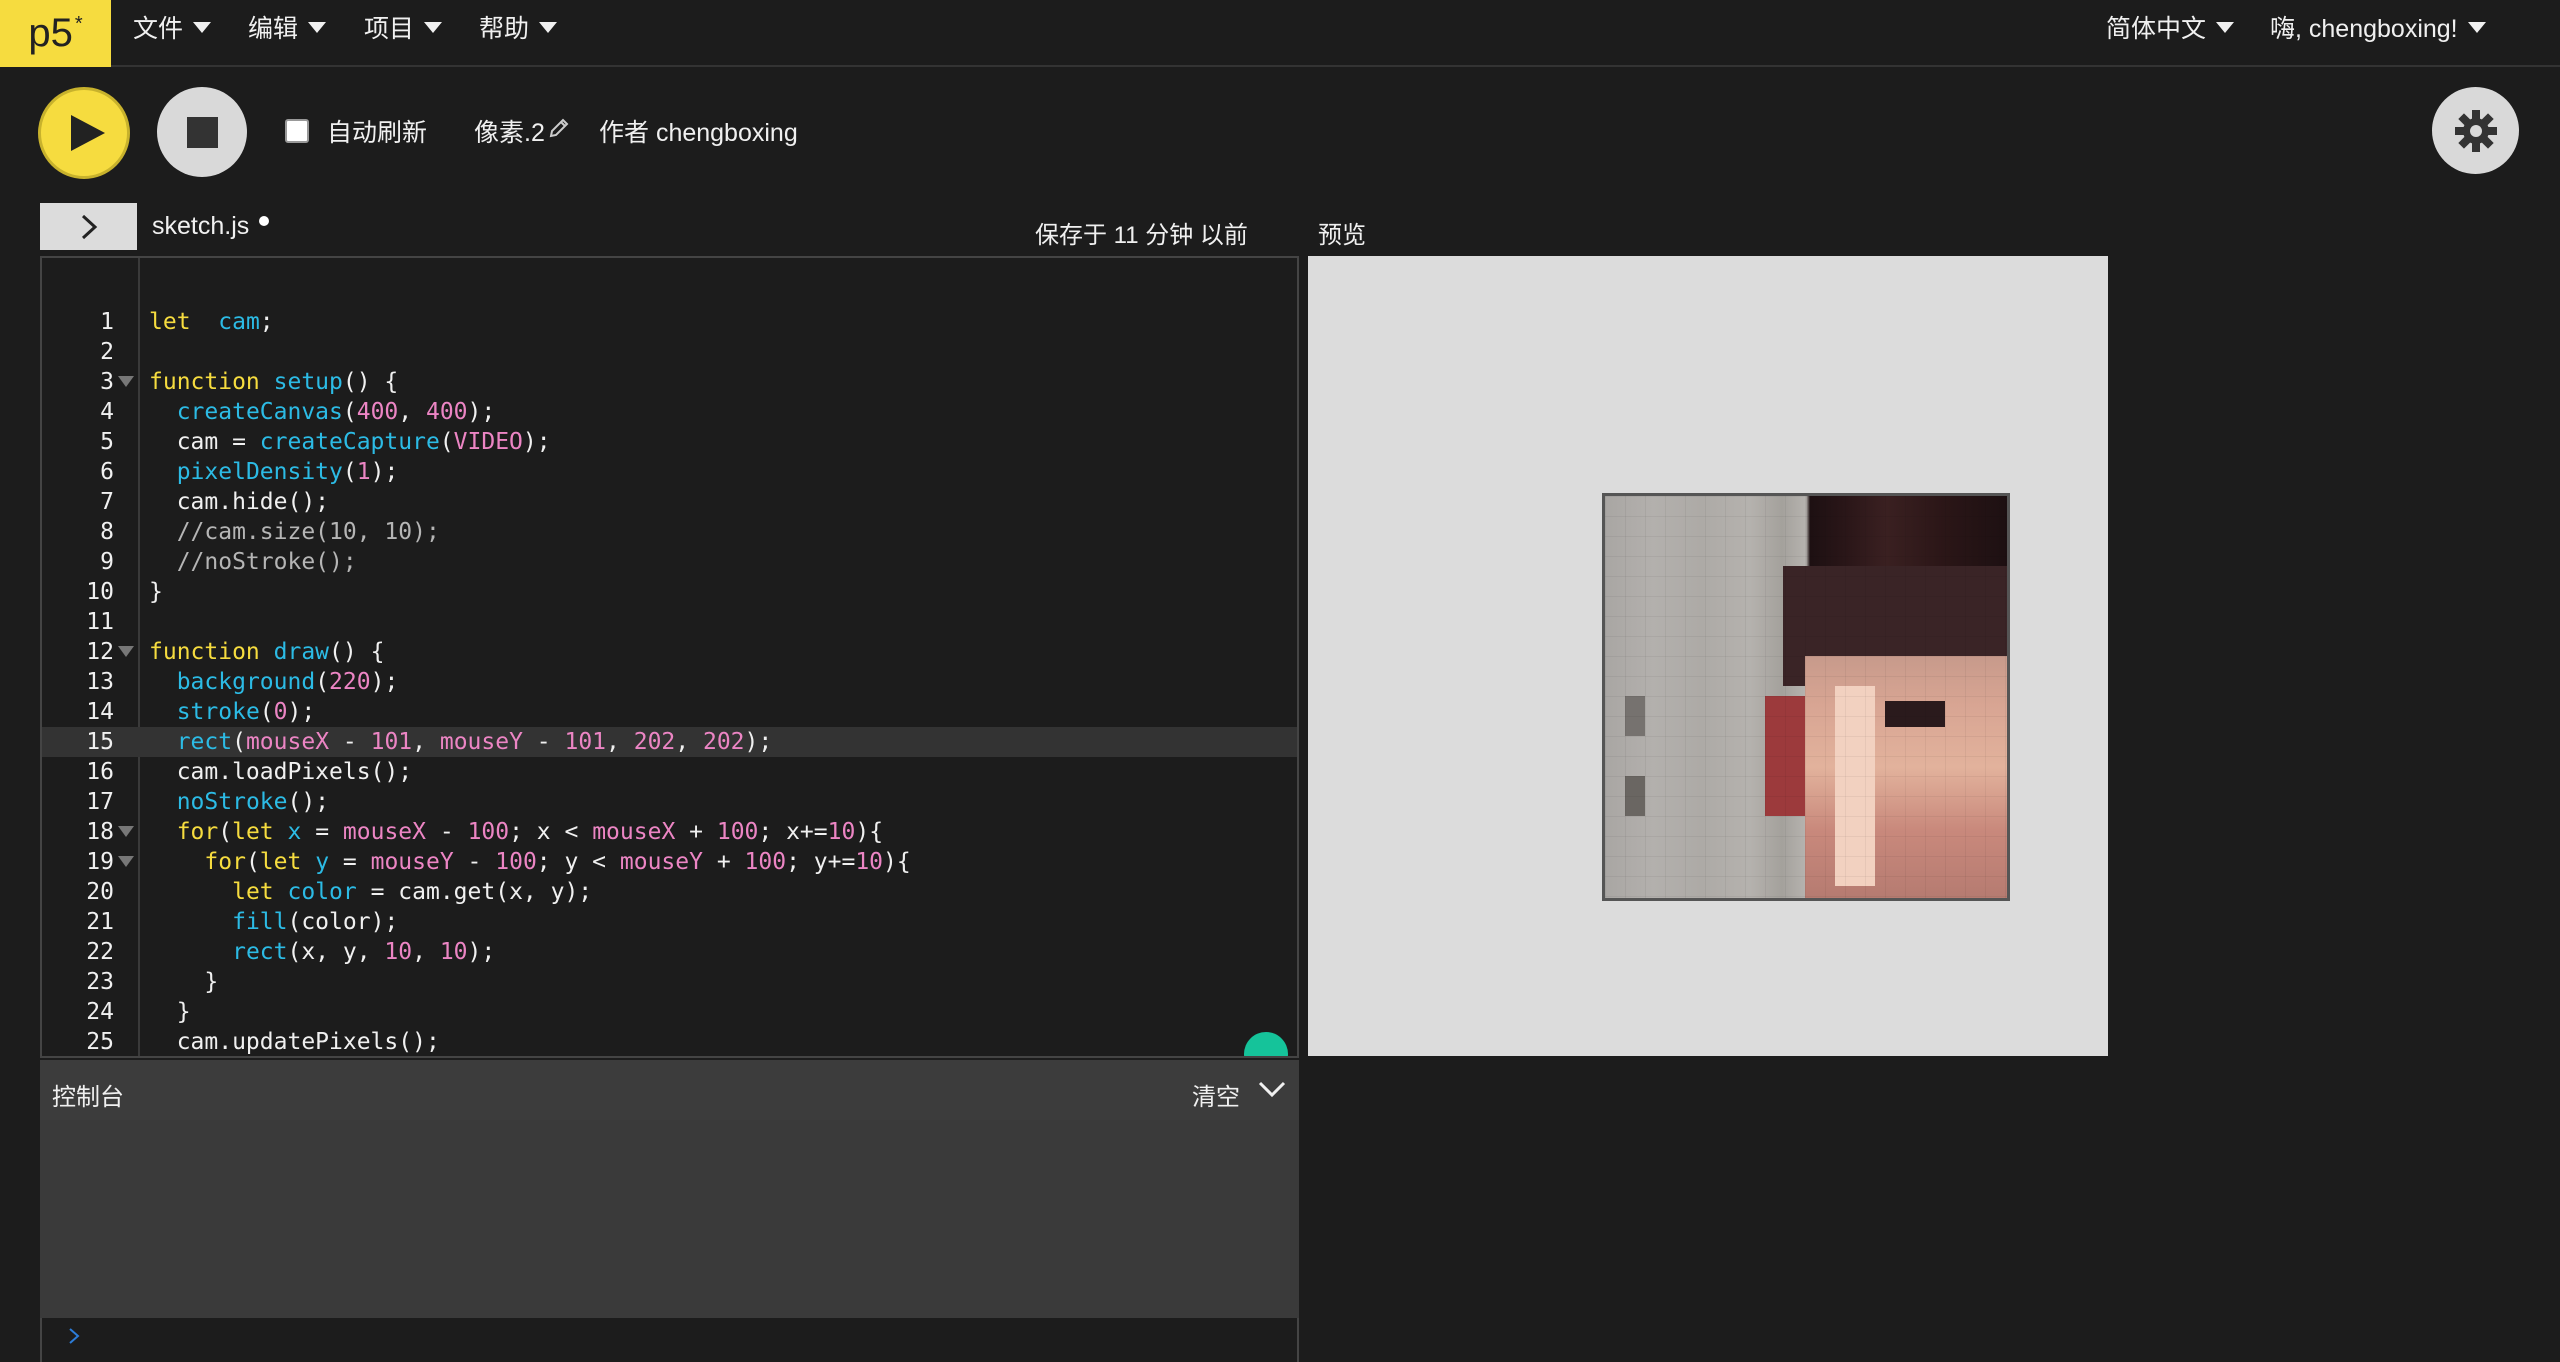 The width and height of the screenshot is (2560, 1362). What do you see at coordinates (689, 742) in the screenshot?
I see `code-token: ,` at bounding box center [689, 742].